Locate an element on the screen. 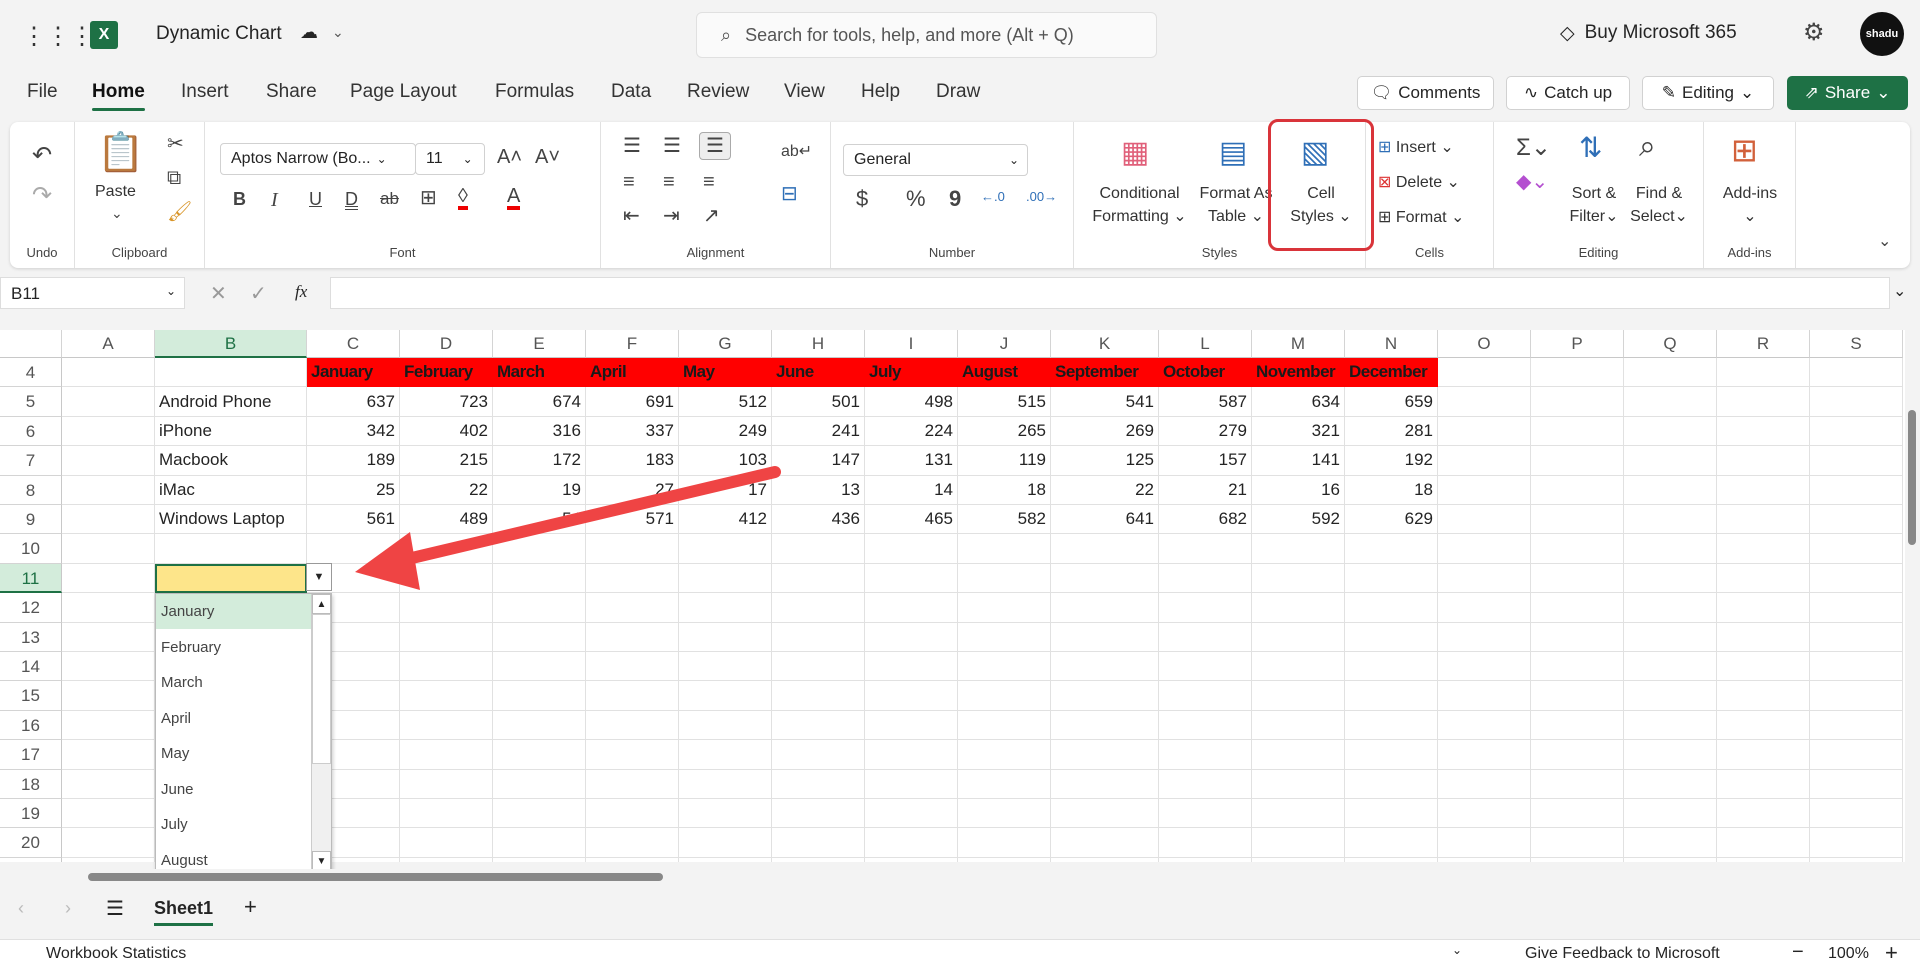 The image size is (1920, 967). cell-O6 is located at coordinates (1484, 431).